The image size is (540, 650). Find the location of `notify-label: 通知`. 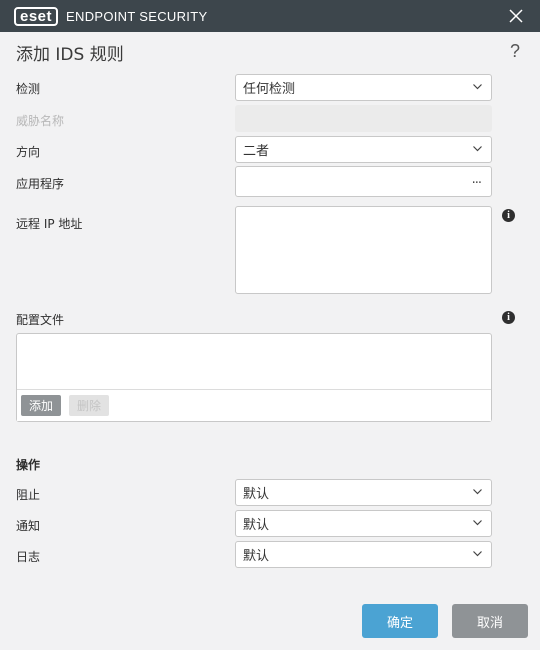

notify-label: 通知 is located at coordinates (28, 526).